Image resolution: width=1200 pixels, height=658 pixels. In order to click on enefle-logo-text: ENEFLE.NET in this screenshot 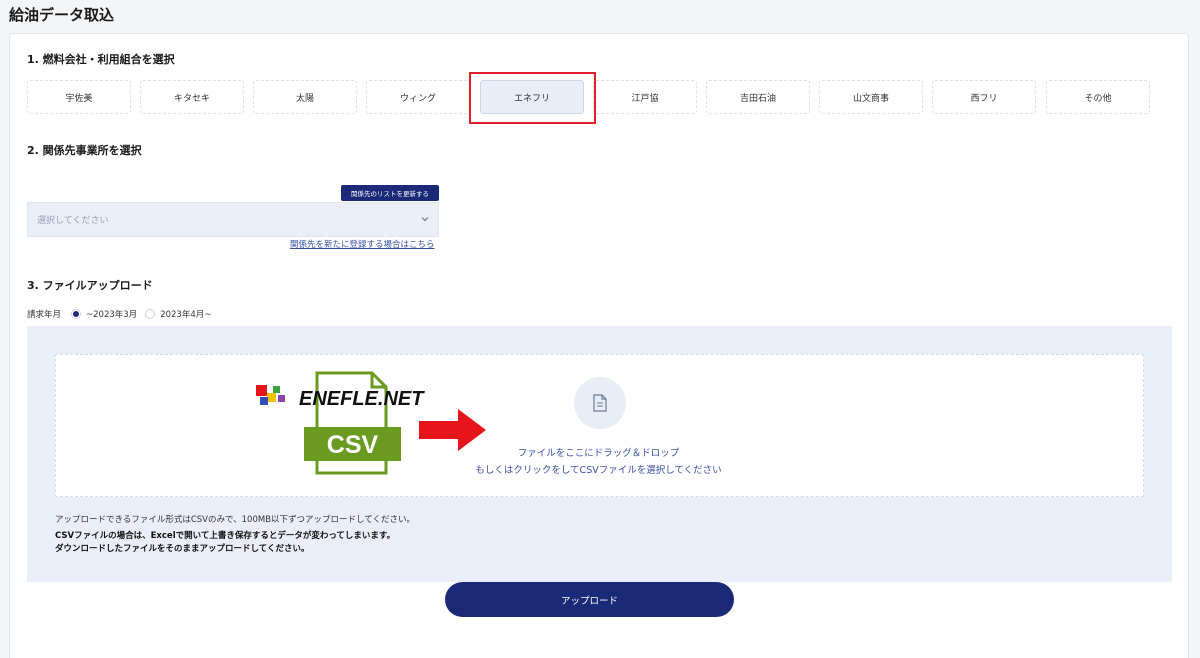, I will do `click(362, 399)`.